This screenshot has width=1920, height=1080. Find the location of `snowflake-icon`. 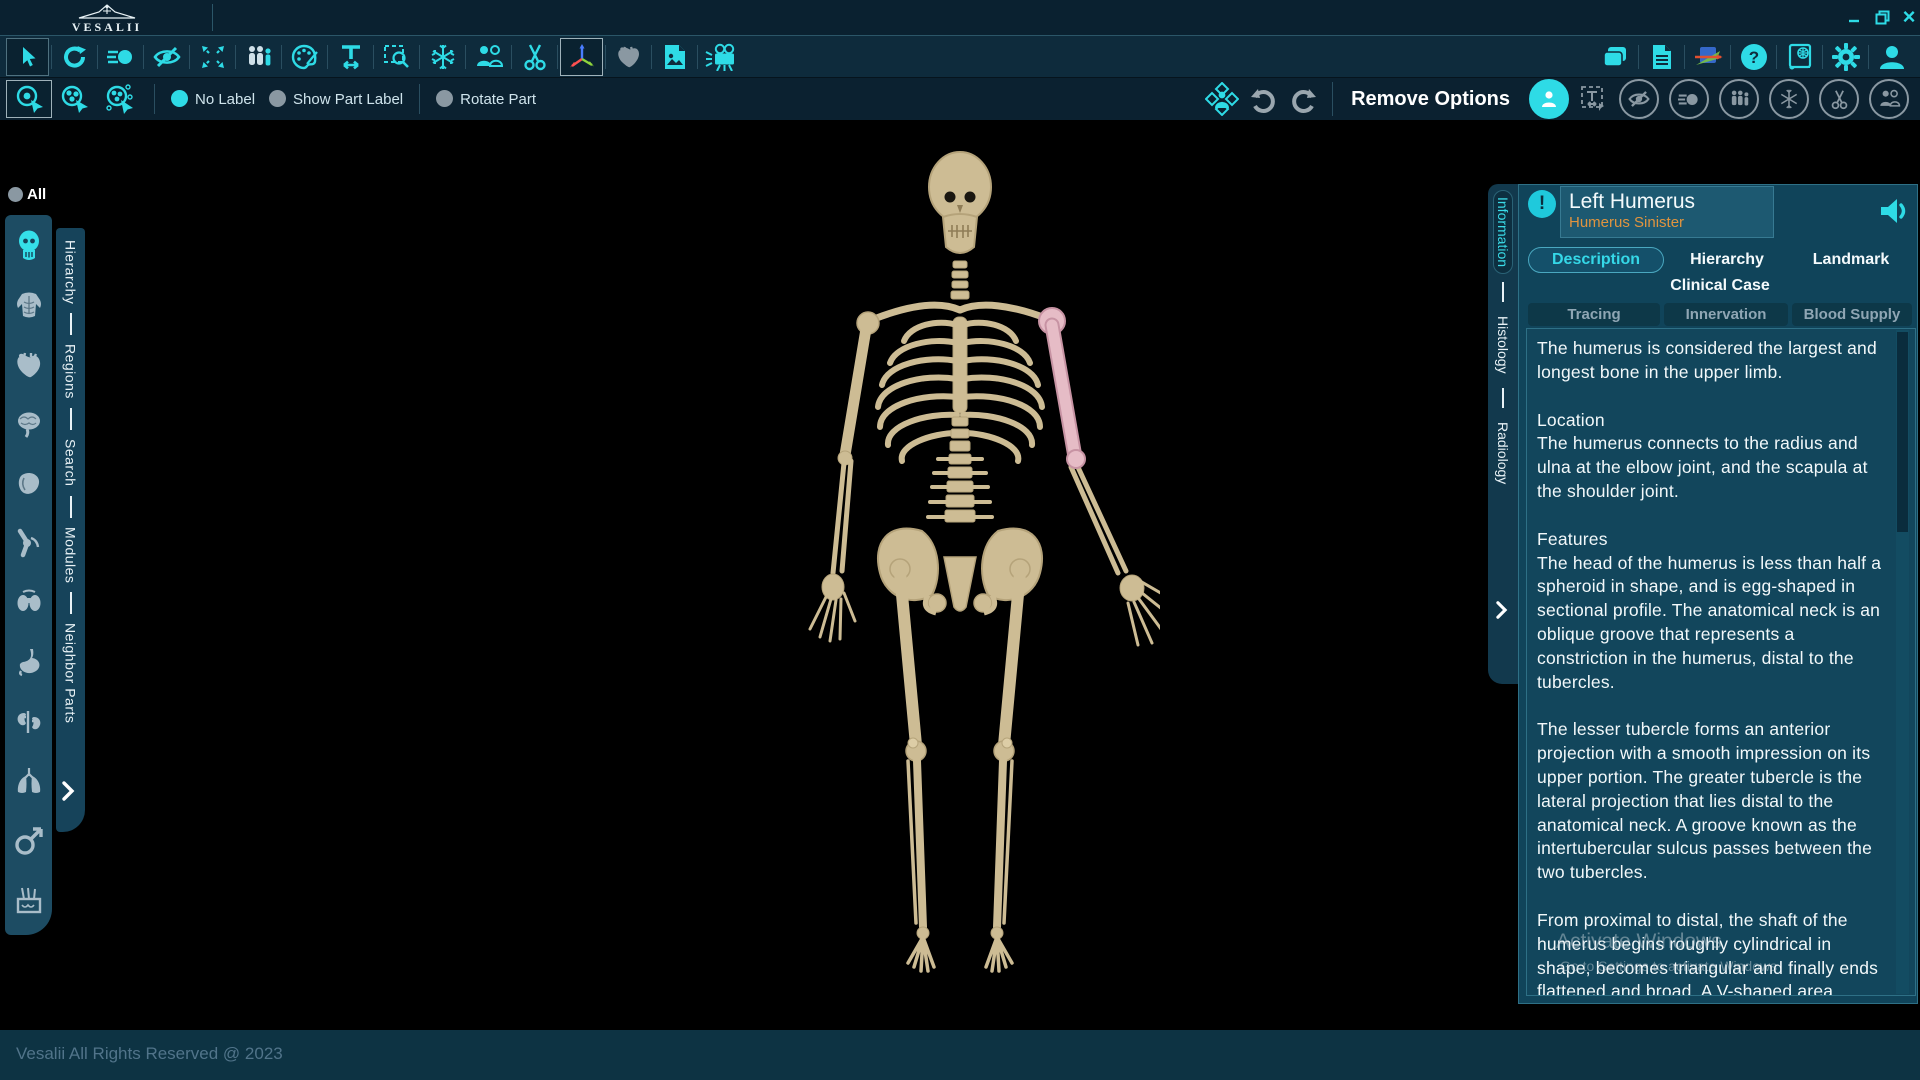

snowflake-icon is located at coordinates (442, 56).